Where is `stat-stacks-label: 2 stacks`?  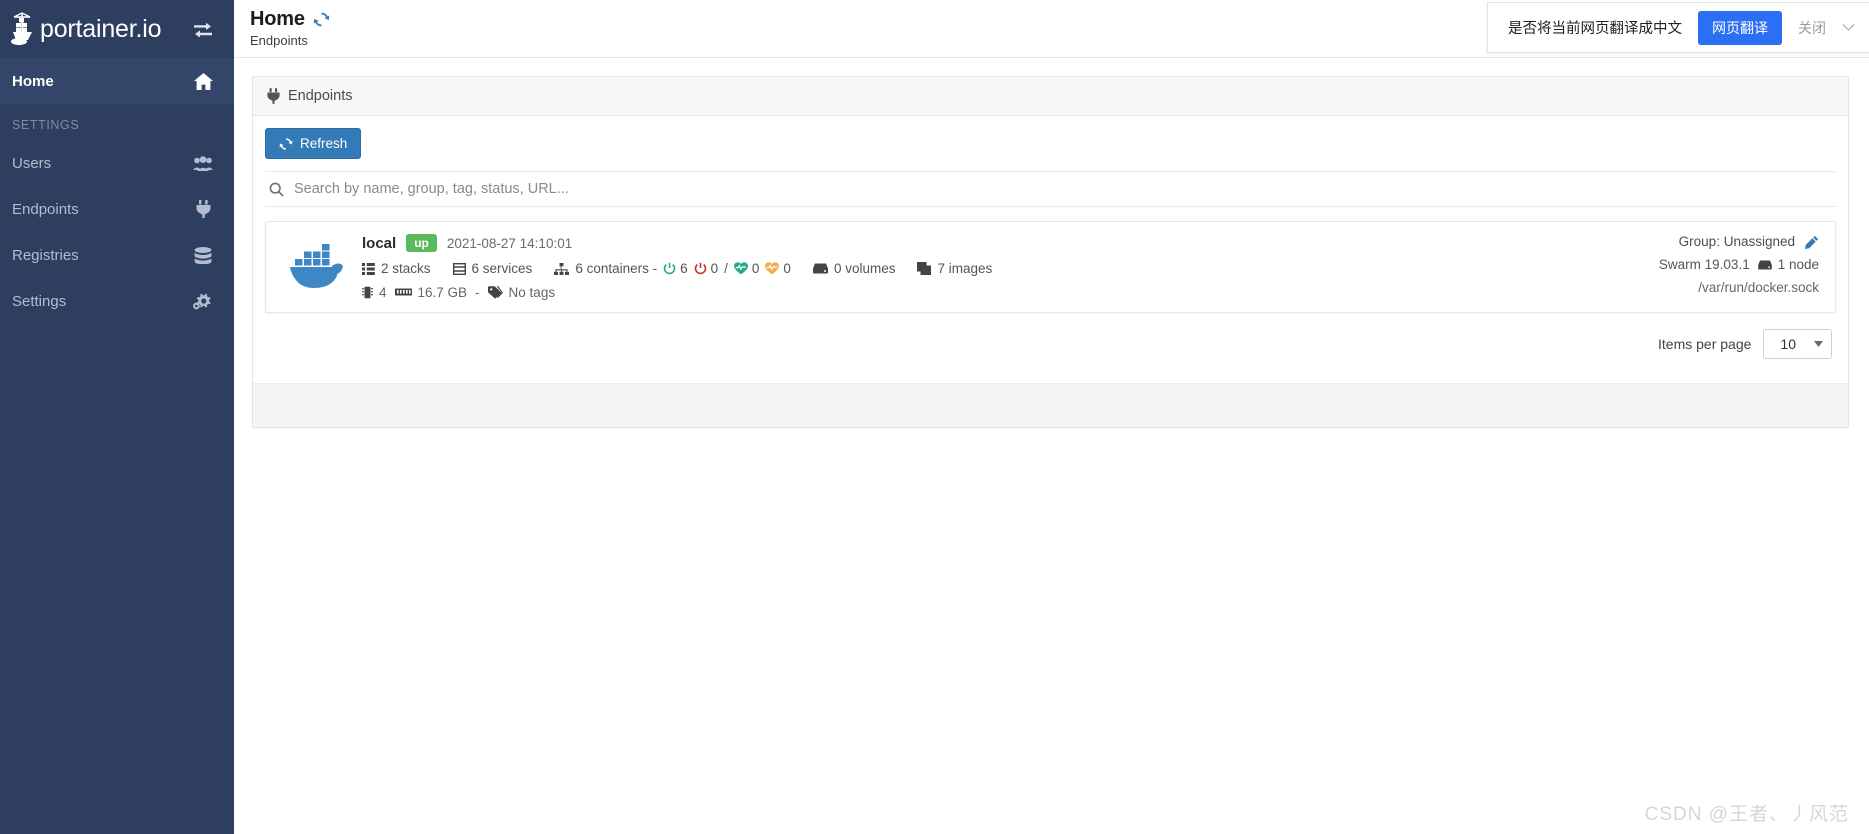 stat-stacks-label: 2 stacks is located at coordinates (406, 268).